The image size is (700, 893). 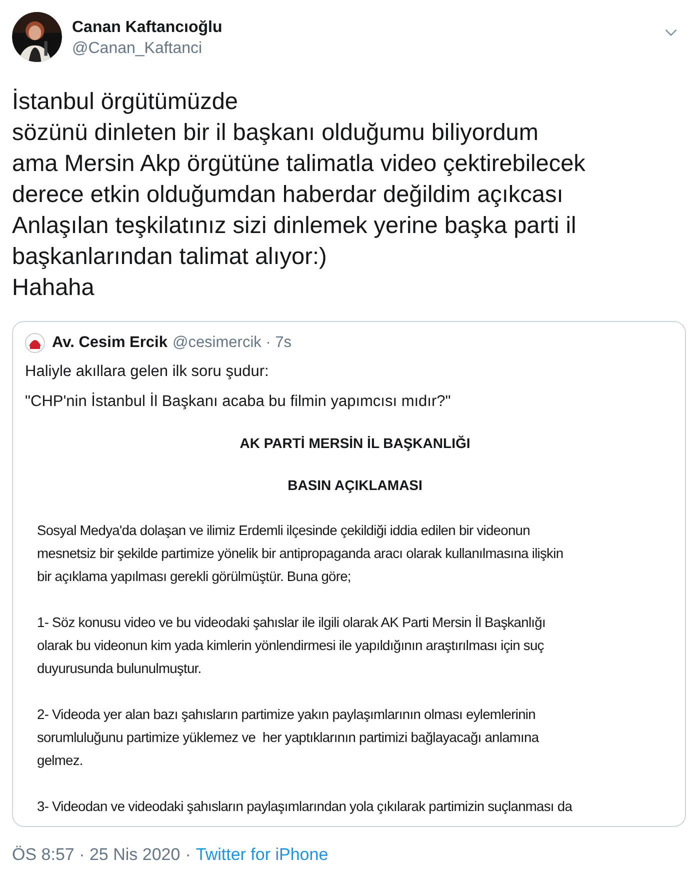 I want to click on author-name: Canan Kaftancıoğlu, so click(x=368, y=28).